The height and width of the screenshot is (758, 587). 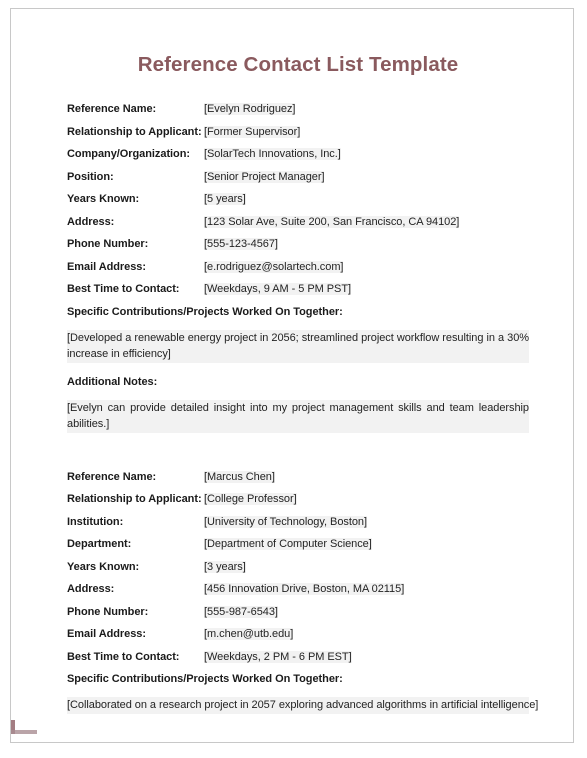 I want to click on corner-accent-vertical-bar, so click(x=13, y=727).